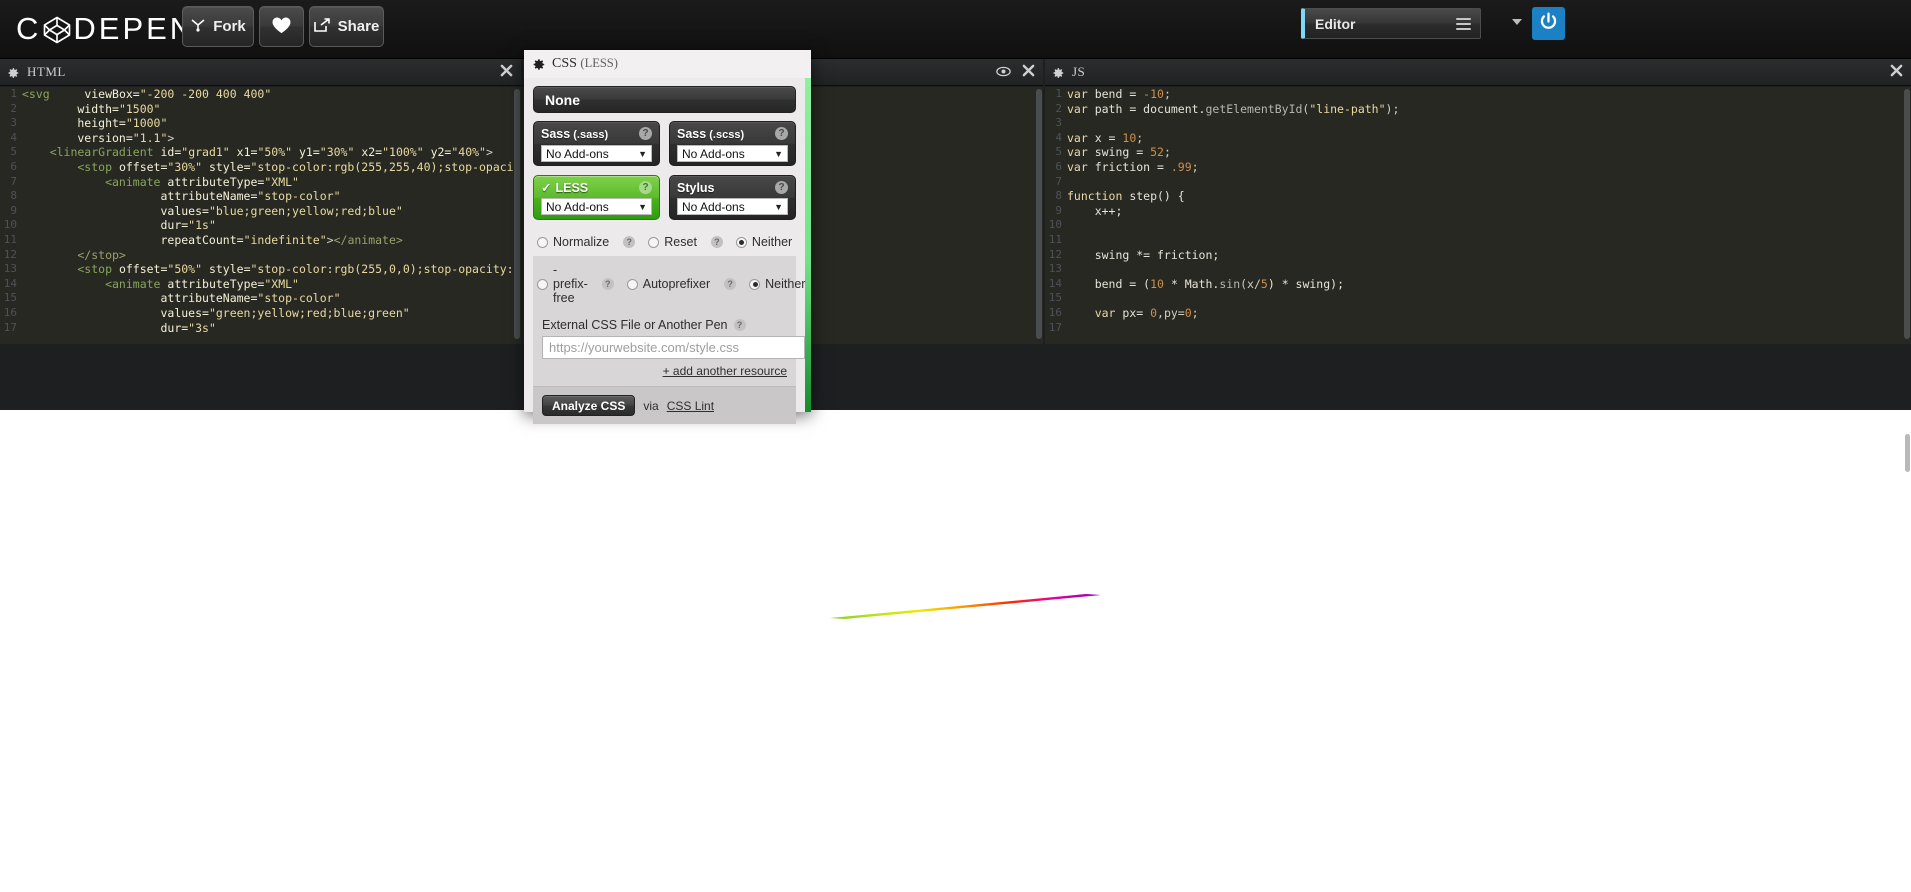  I want to click on modal-tab-header: CSS (LESS), so click(667, 64).